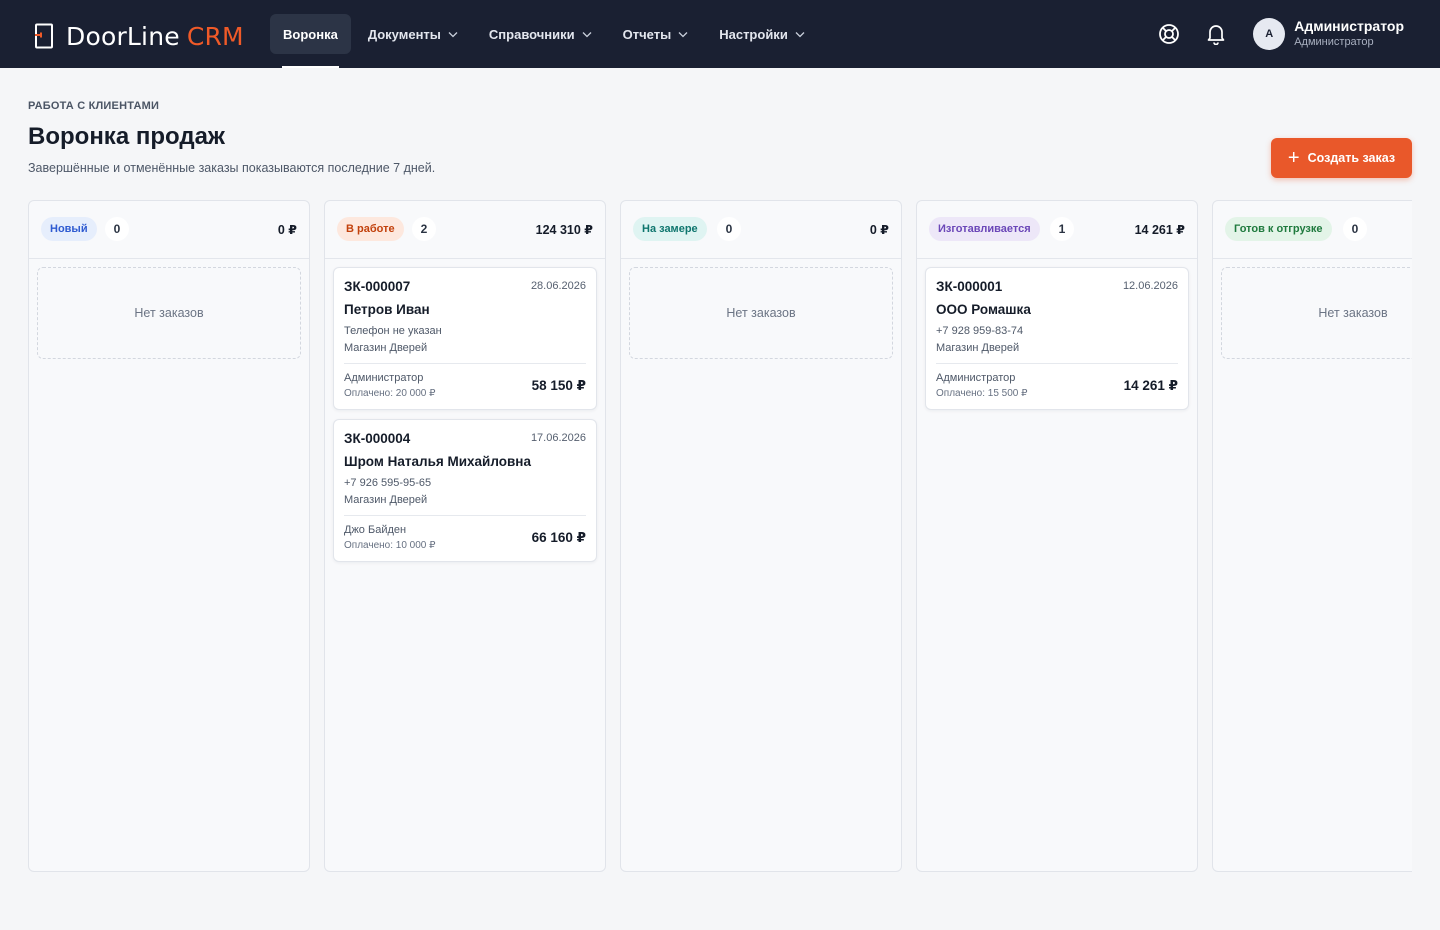 This screenshot has height=930, width=1440. What do you see at coordinates (1351, 158) in the screenshot?
I see `create-order-label: Создать заказ` at bounding box center [1351, 158].